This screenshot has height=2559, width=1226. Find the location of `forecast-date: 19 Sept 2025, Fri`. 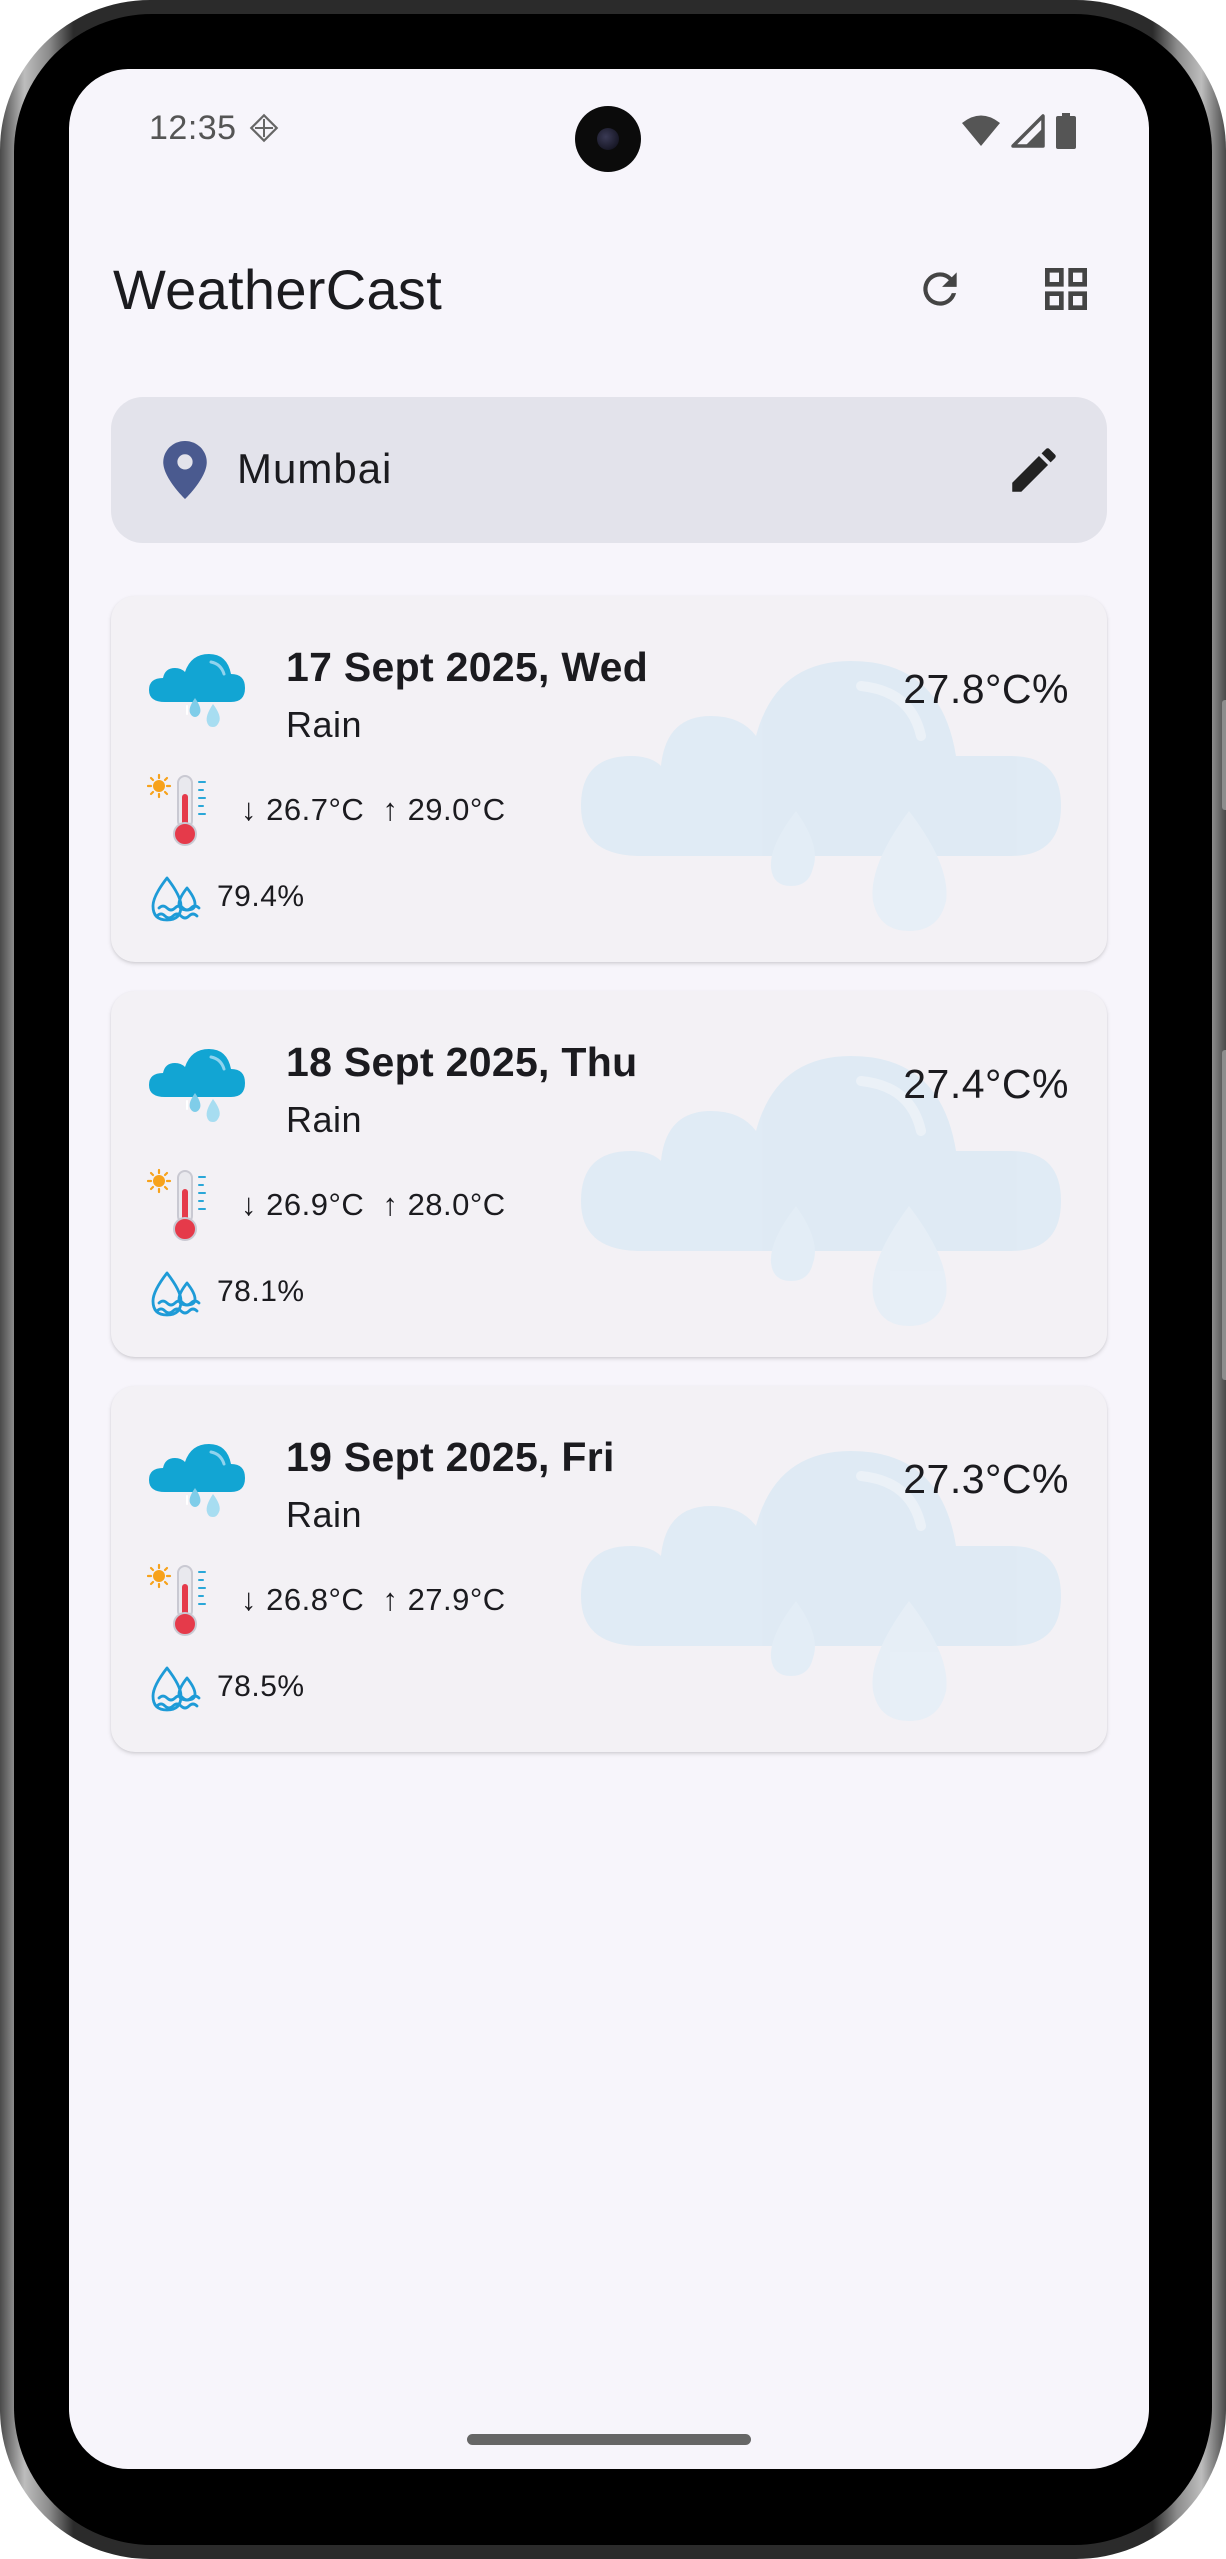

forecast-date: 19 Sept 2025, Fri is located at coordinates (450, 1457).